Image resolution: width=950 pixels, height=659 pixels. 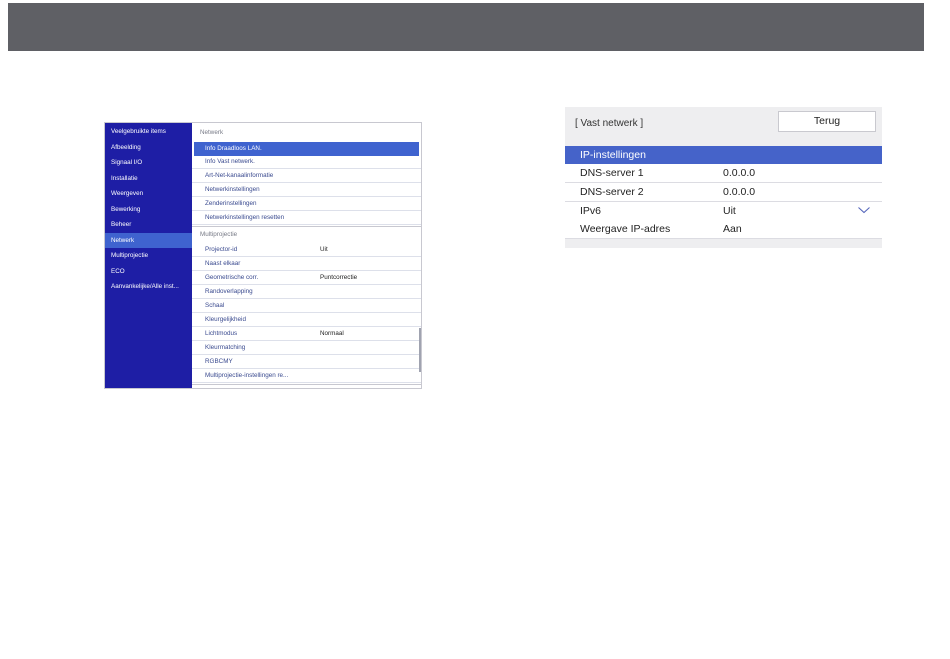 What do you see at coordinates (148, 131) in the screenshot?
I see `sidebar-item-veelgebruikte-items: Veelgebruikte items` at bounding box center [148, 131].